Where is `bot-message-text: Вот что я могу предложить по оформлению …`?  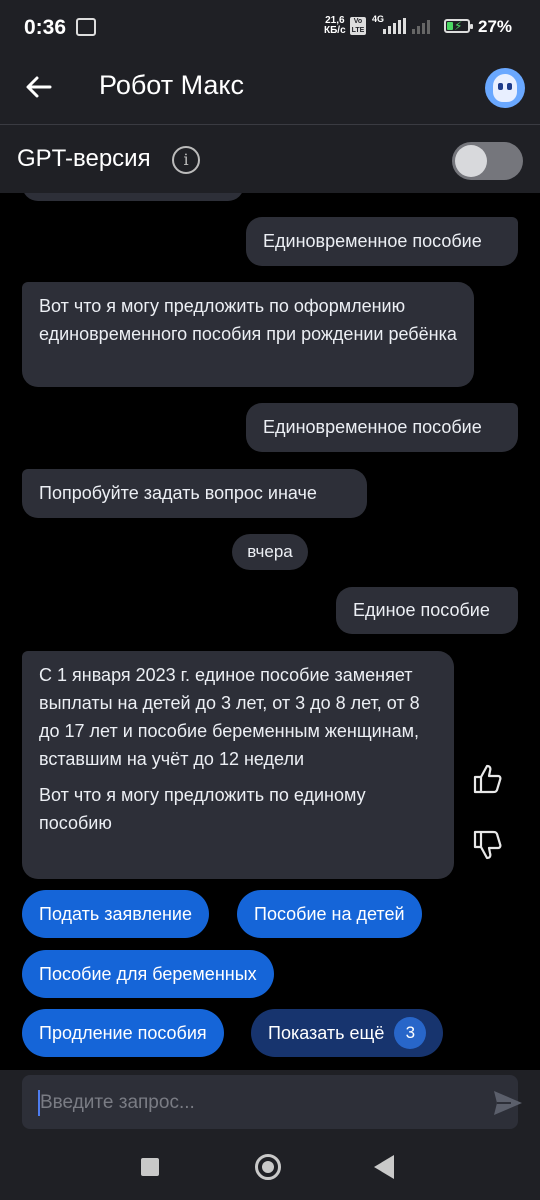 bot-message-text: Вот что я могу предложить по оформлению … is located at coordinates (248, 320).